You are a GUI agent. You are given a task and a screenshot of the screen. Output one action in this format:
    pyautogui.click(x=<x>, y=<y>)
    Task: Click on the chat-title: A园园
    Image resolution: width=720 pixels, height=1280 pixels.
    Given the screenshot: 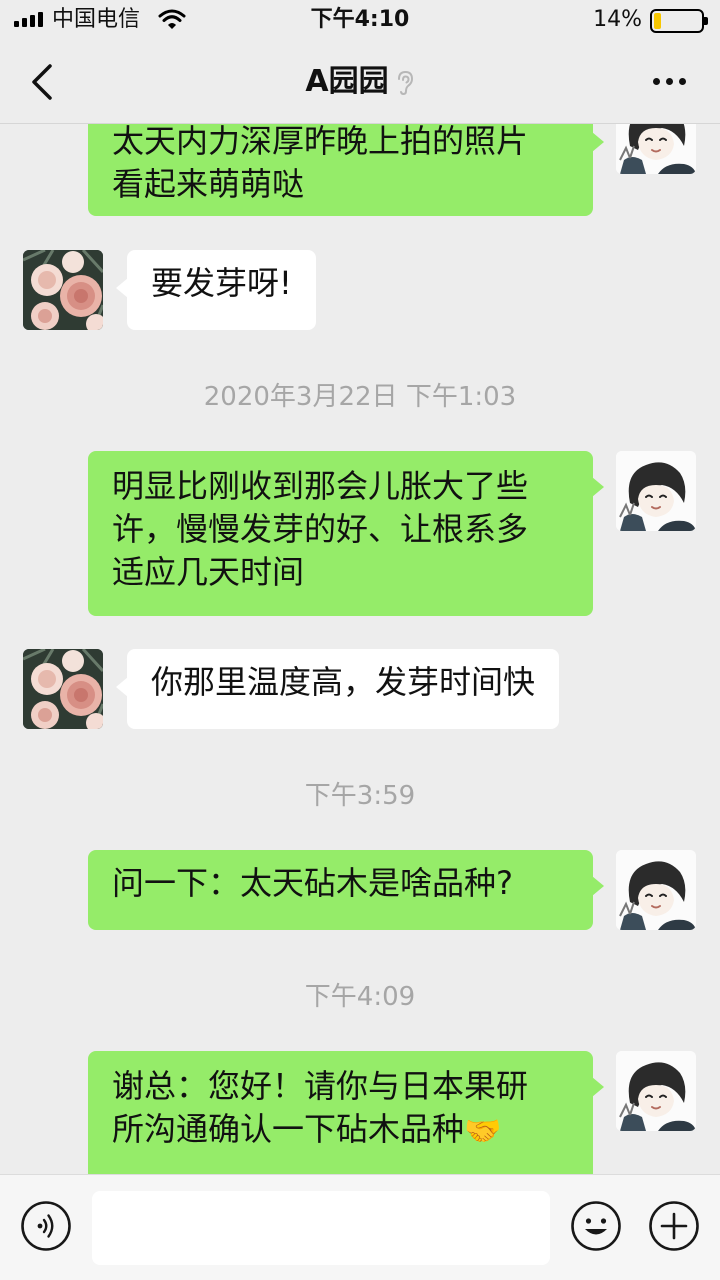 What is the action you would take?
    pyautogui.click(x=360, y=82)
    